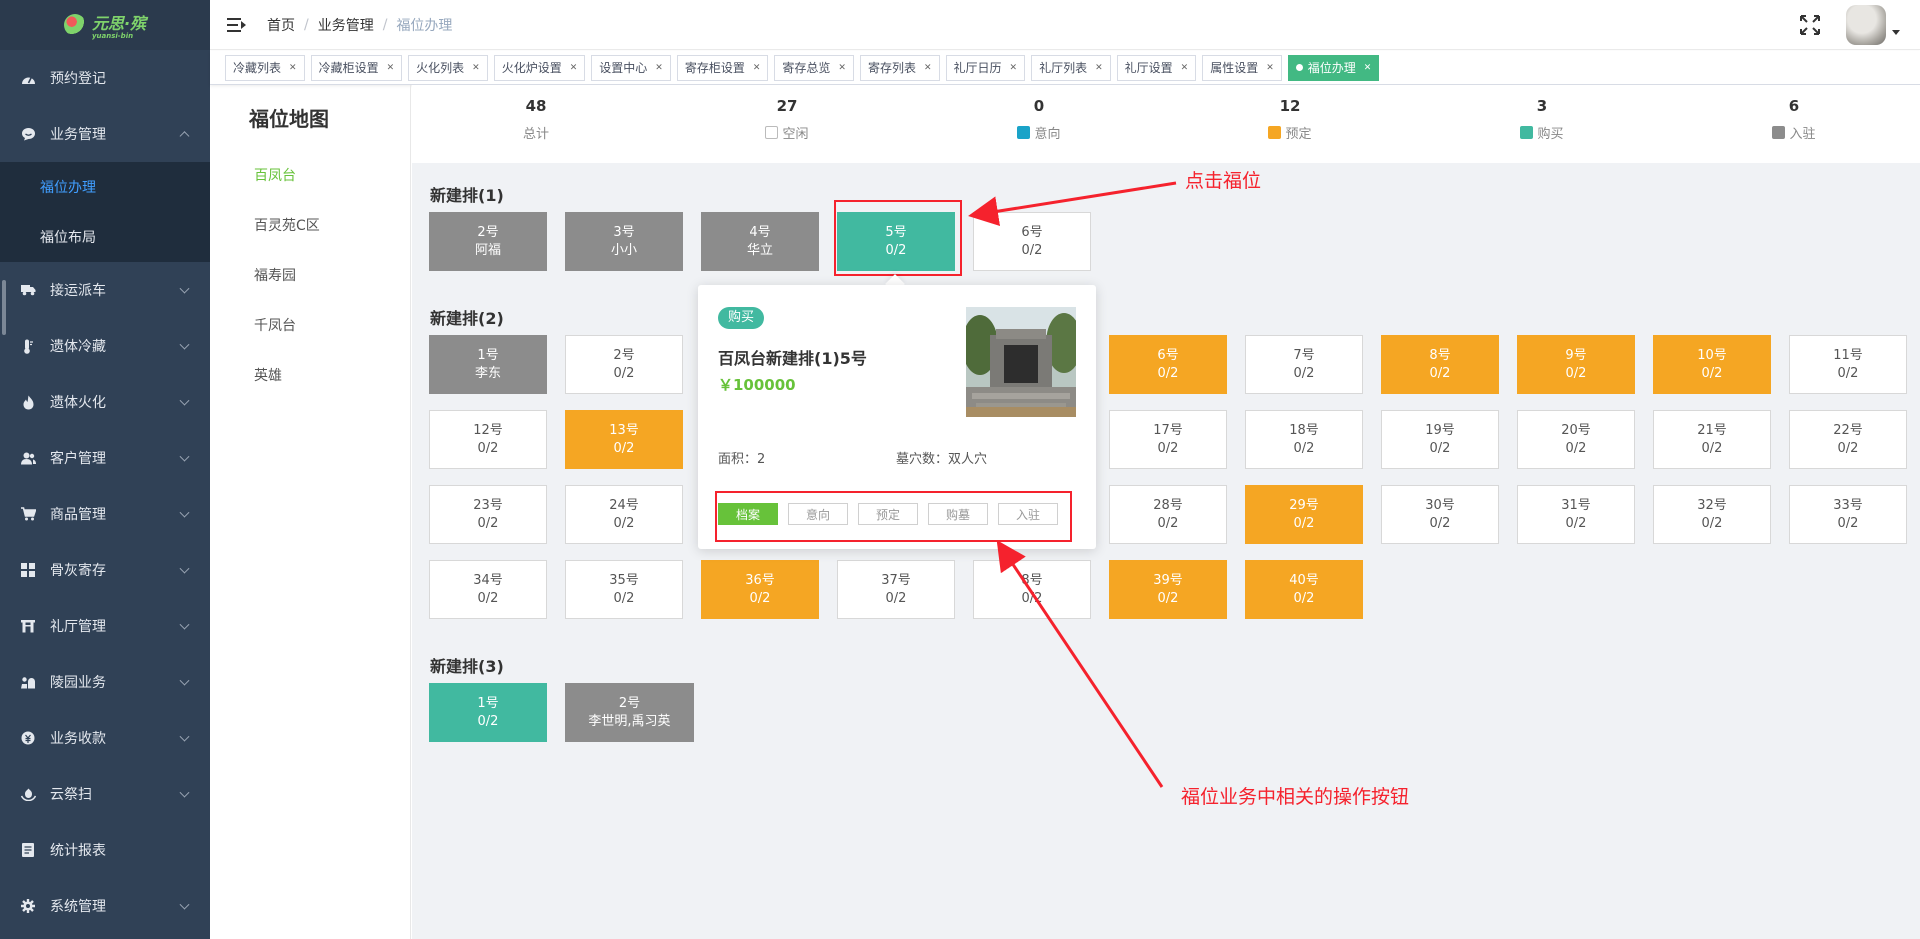 This screenshot has width=1920, height=939. Describe the element at coordinates (1440, 514) in the screenshot. I see `plot-cell: 30号 0/2` at that location.